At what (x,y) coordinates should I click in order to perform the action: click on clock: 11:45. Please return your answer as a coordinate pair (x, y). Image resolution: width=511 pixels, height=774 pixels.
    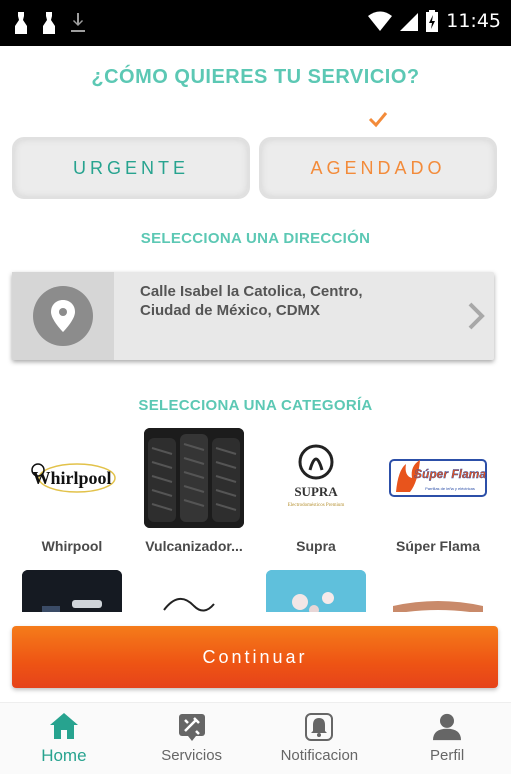
    Looking at the image, I should click on (473, 21).